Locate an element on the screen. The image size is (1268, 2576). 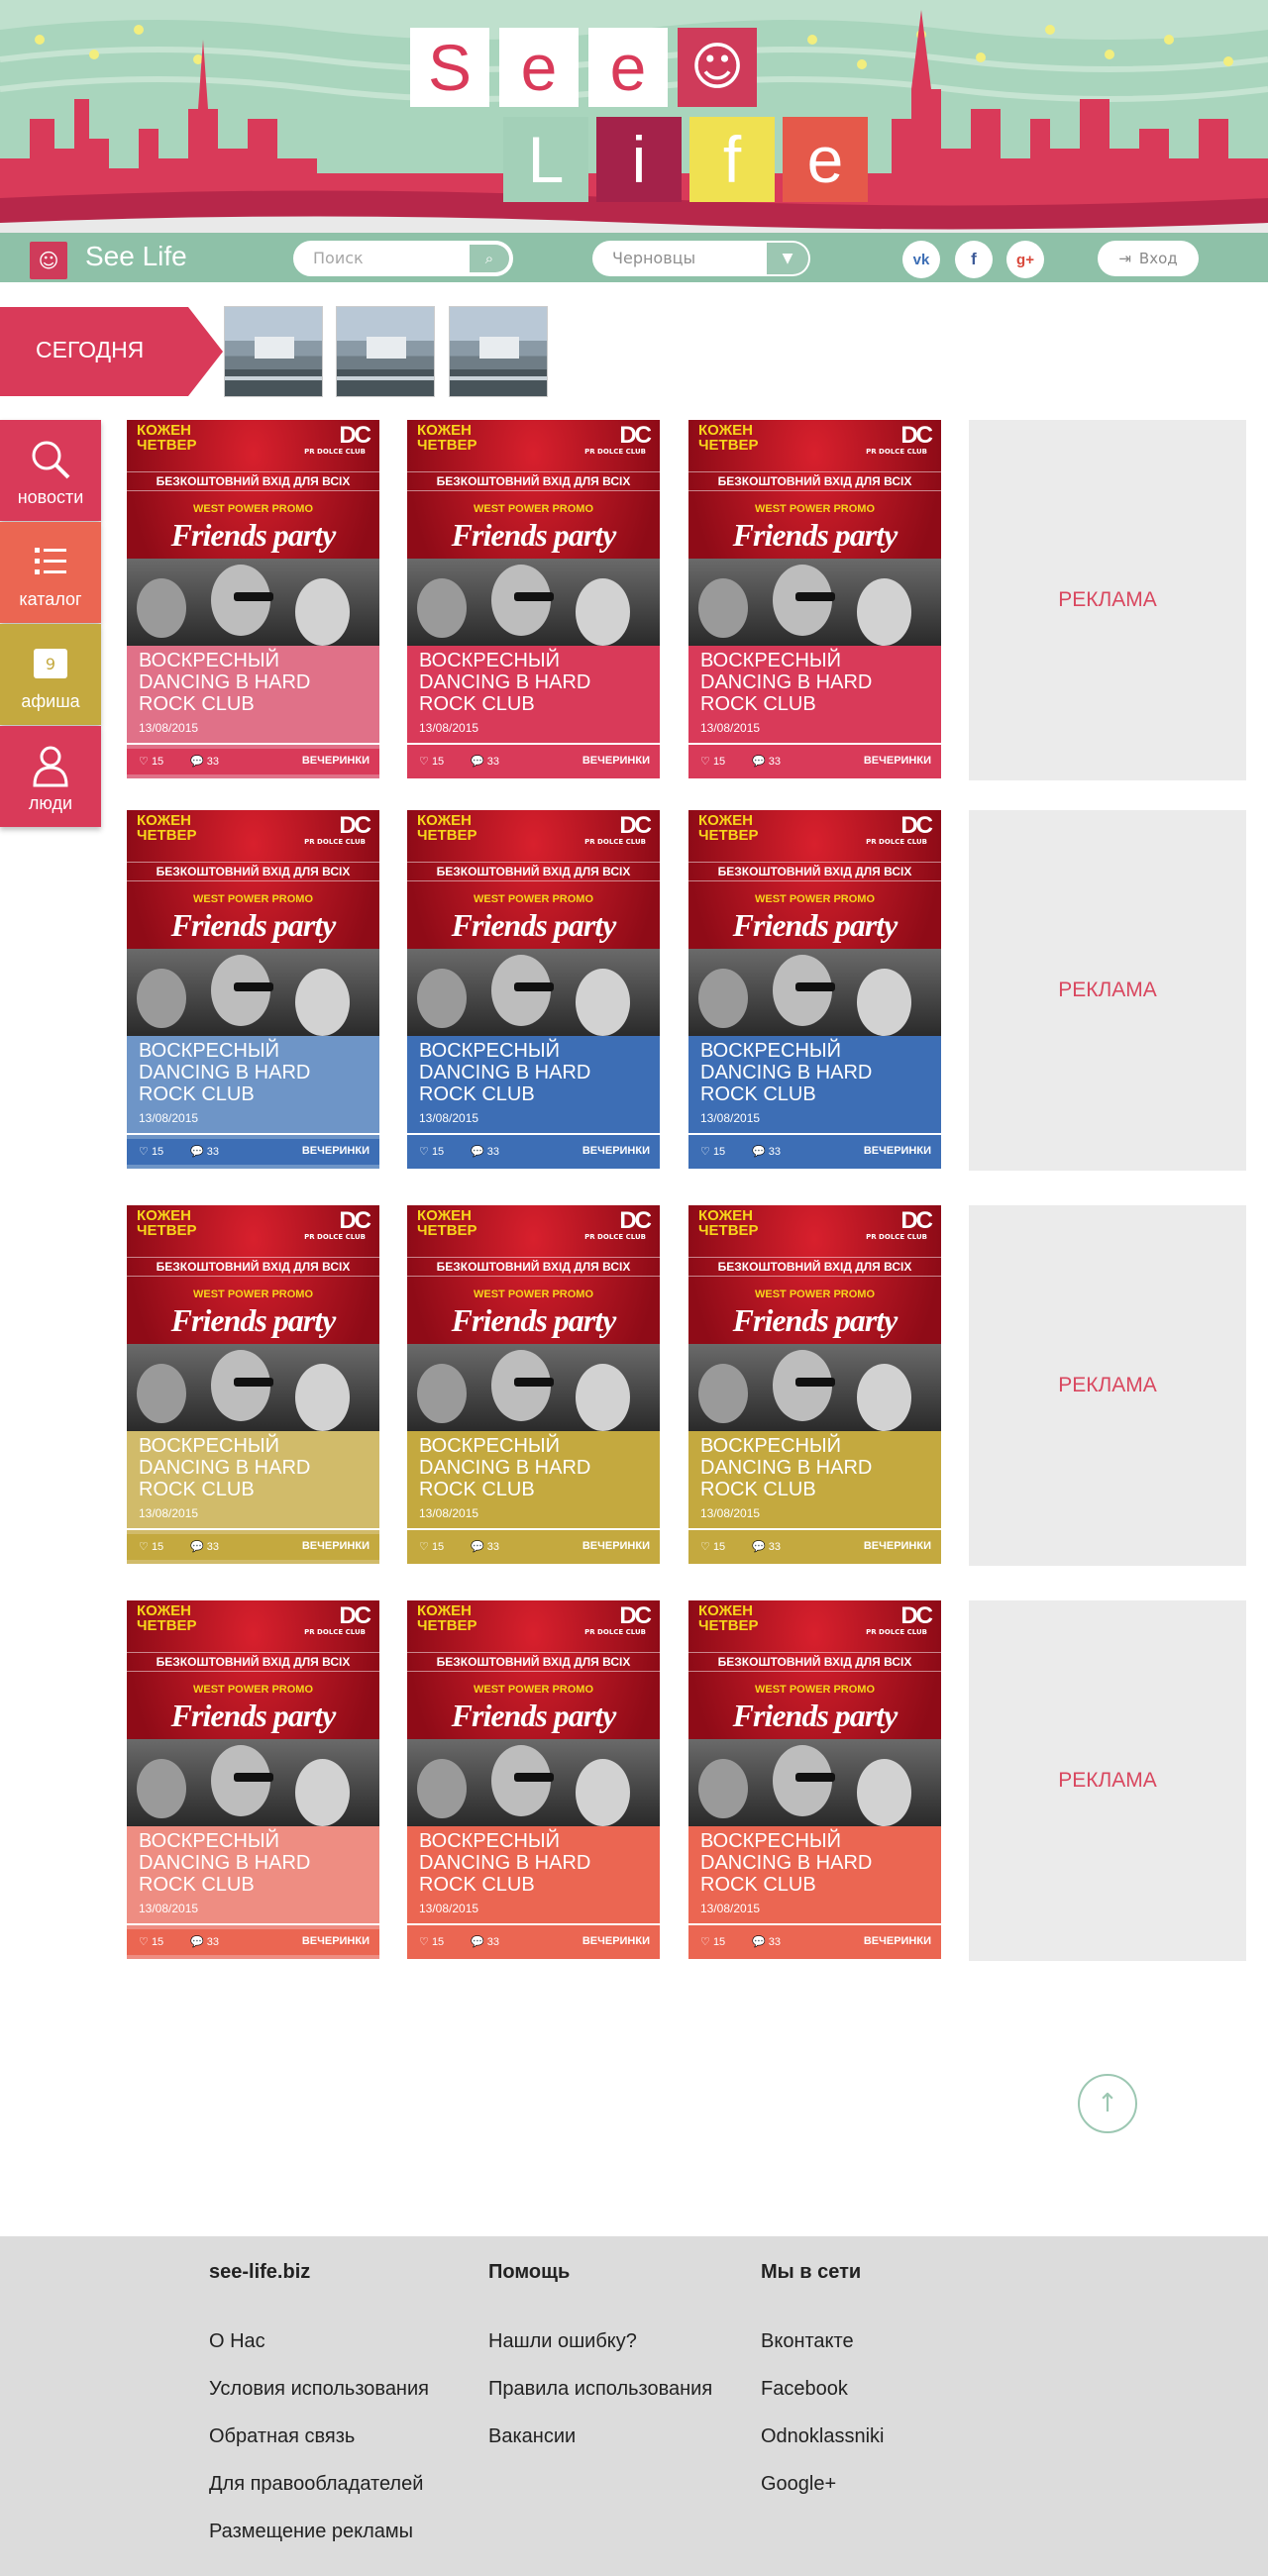
search-box: Поиск ⌕ is located at coordinates (403, 258).